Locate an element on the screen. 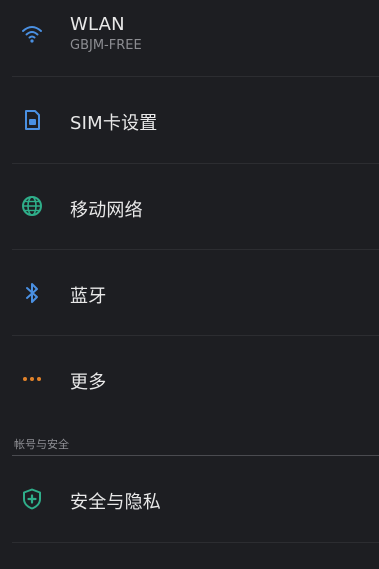 This screenshot has width=379, height=569. security-privacy-title: 安全与隐私 is located at coordinates (115, 502).